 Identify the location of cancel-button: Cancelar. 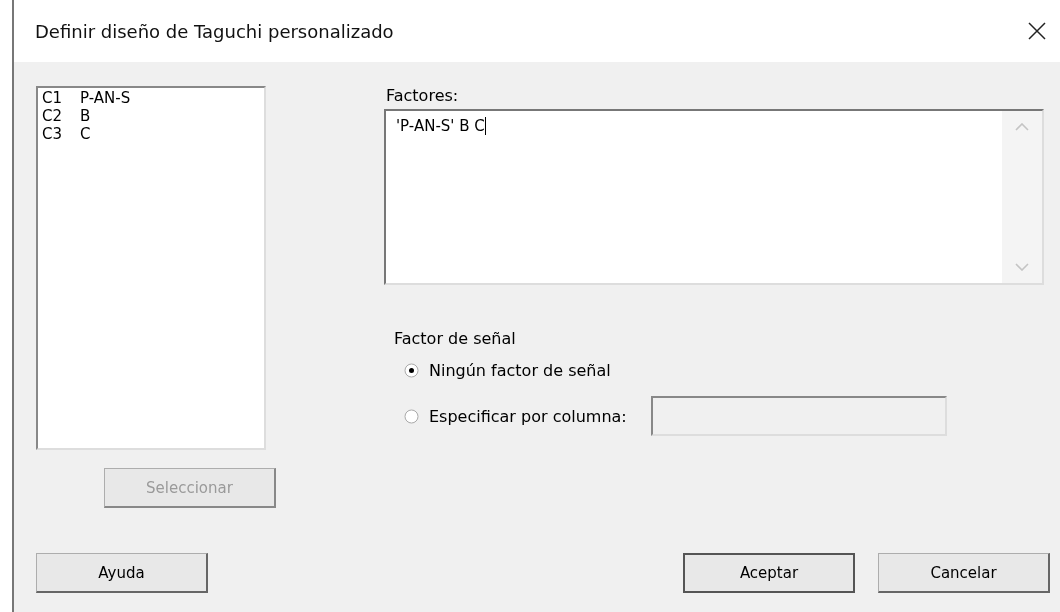
(964, 573).